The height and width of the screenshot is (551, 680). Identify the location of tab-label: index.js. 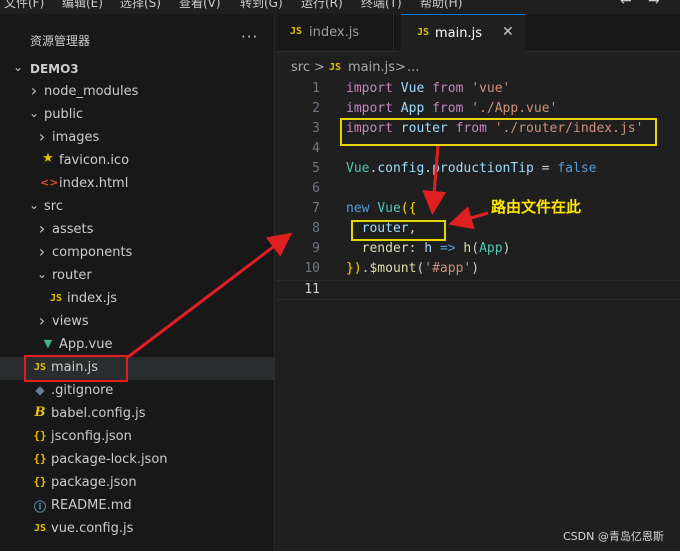
(334, 32).